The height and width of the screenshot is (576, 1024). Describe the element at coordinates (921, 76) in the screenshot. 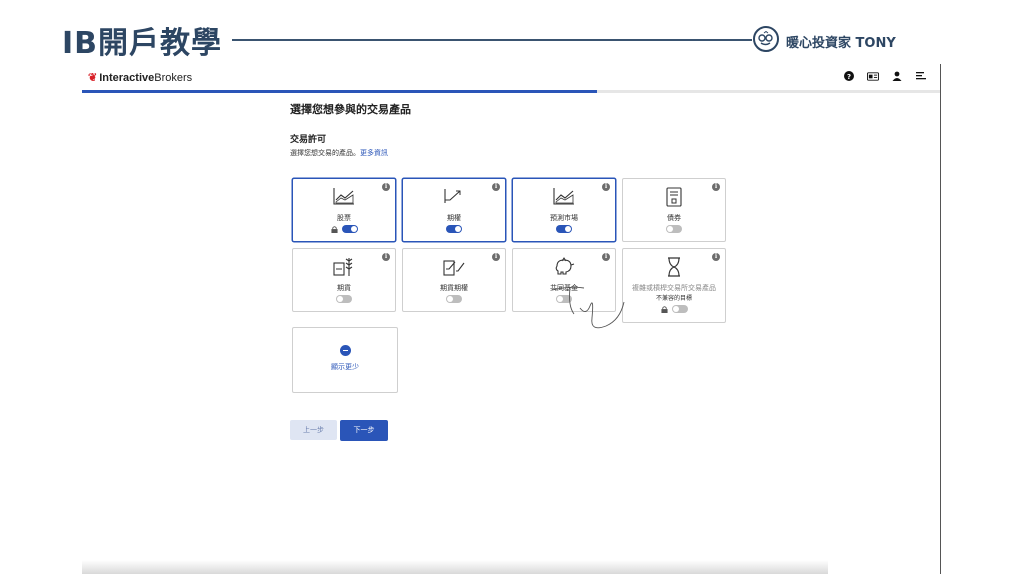

I see `menu-icon` at that location.